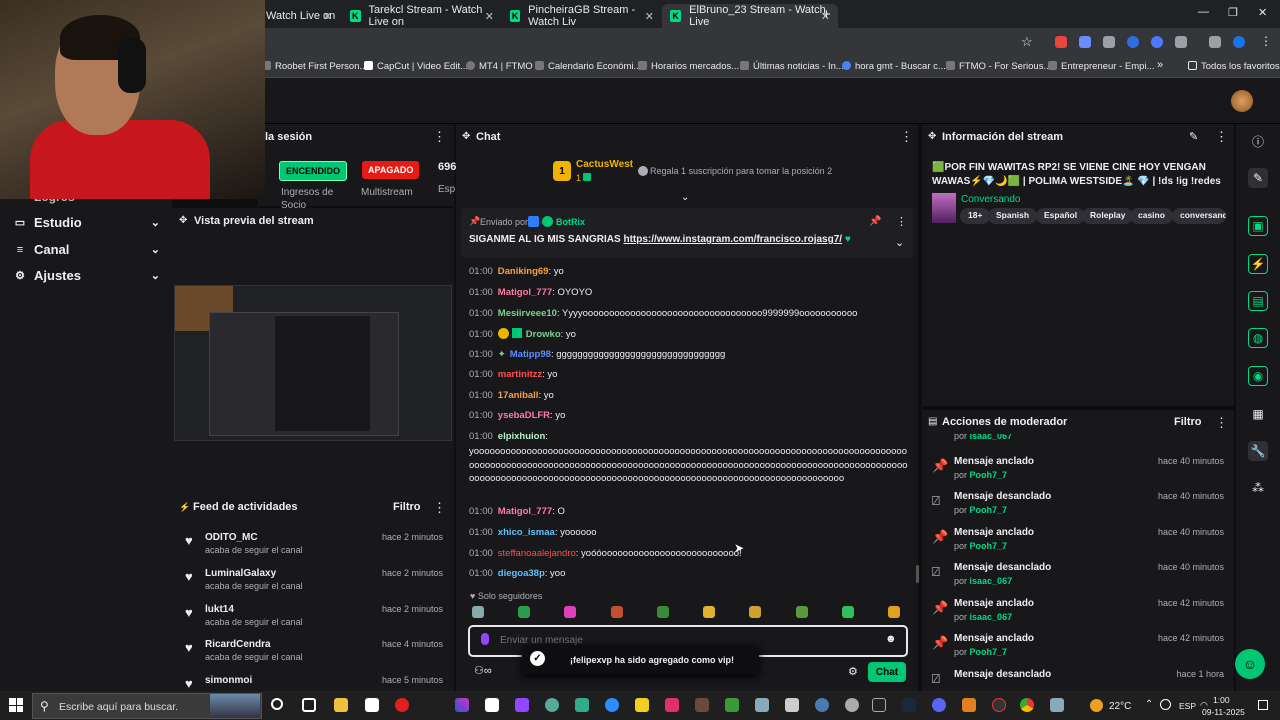  What do you see at coordinates (372, 705) in the screenshot?
I see `notepad-icon` at bounding box center [372, 705].